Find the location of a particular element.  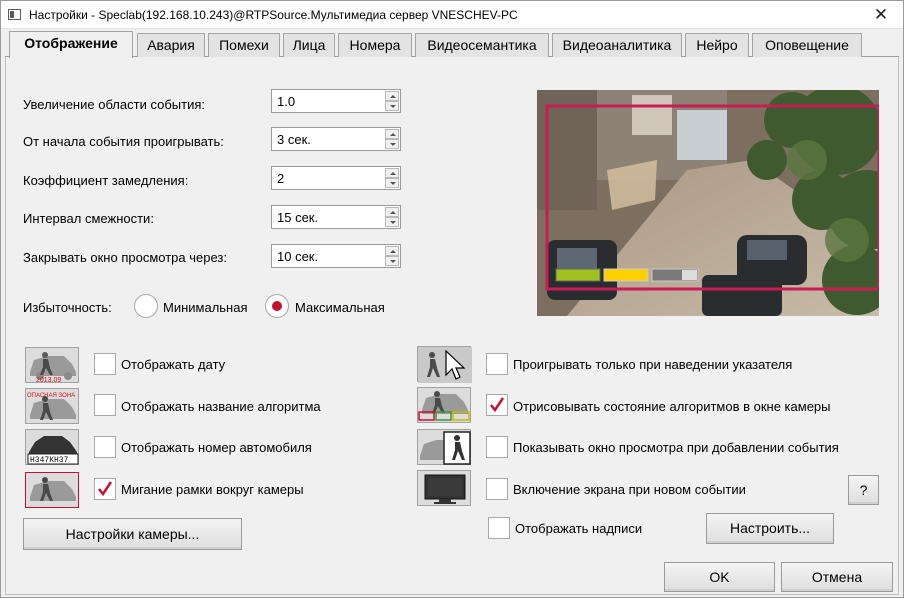

preview-window-icon is located at coordinates (444, 447).